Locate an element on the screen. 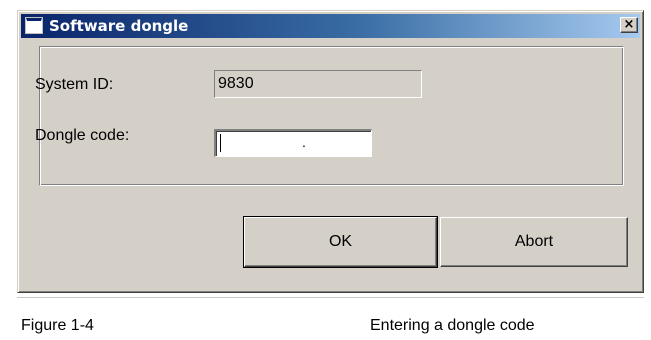  text-caret is located at coordinates (220, 143).